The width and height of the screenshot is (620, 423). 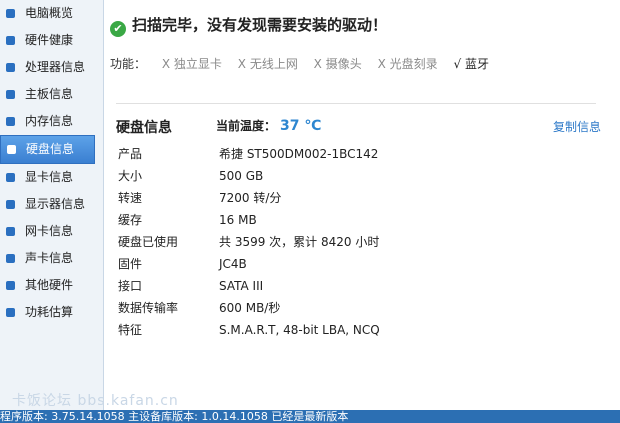 I want to click on info-row: 固件 JC4B, so click(x=249, y=264).